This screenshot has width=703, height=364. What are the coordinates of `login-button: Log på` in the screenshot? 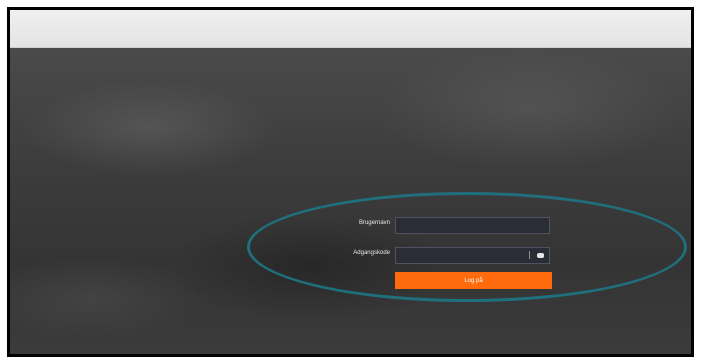 It's located at (473, 280).